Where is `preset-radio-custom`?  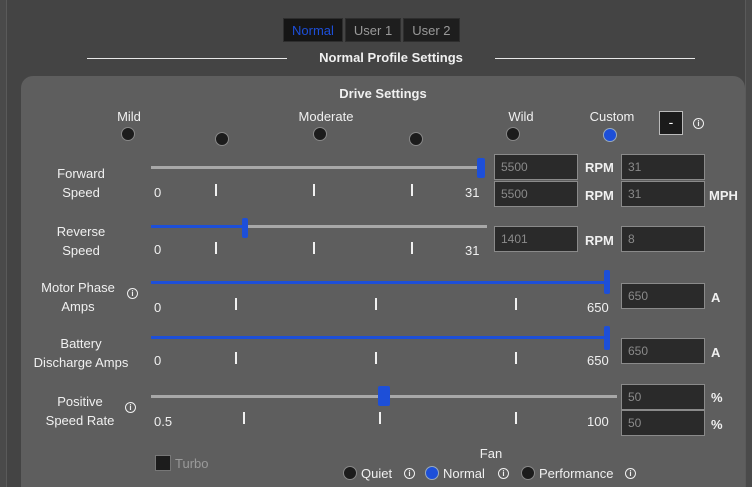 preset-radio-custom is located at coordinates (610, 135).